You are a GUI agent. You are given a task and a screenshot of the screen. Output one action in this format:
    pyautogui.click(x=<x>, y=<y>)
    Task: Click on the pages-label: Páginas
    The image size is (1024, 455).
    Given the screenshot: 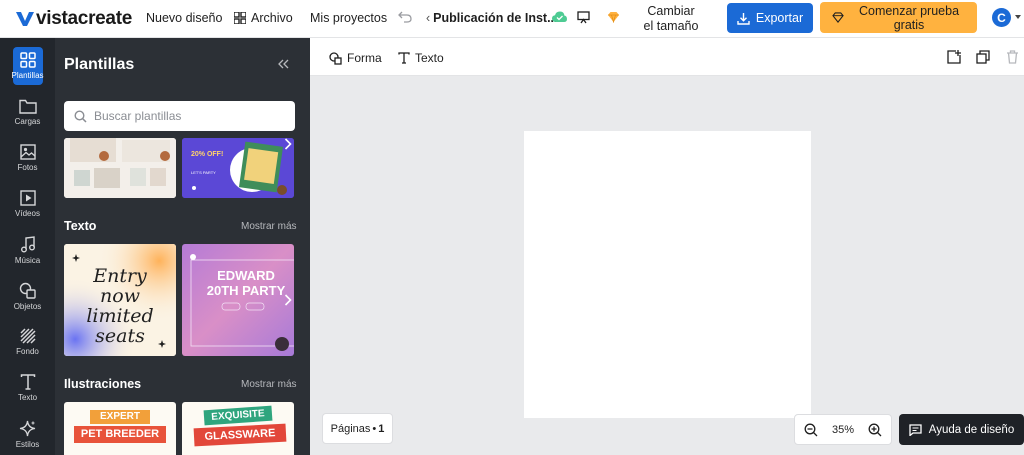 What is the action you would take?
    pyautogui.click(x=350, y=428)
    